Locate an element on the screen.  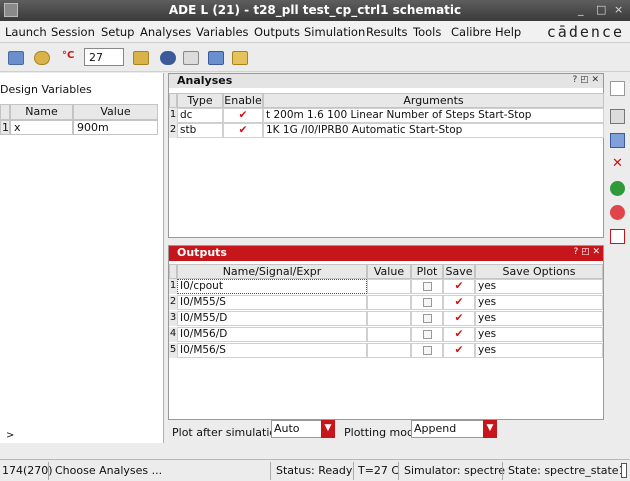
run-simulation-icon is located at coordinates (617, 188).